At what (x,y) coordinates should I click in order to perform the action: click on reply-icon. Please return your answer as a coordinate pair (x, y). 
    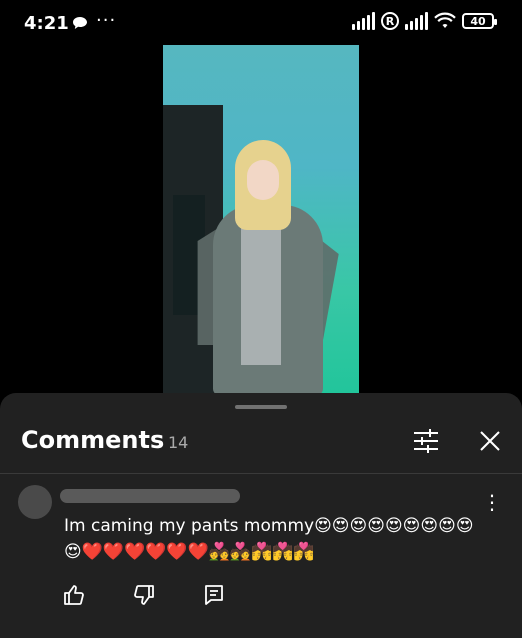
    Looking at the image, I should click on (214, 595).